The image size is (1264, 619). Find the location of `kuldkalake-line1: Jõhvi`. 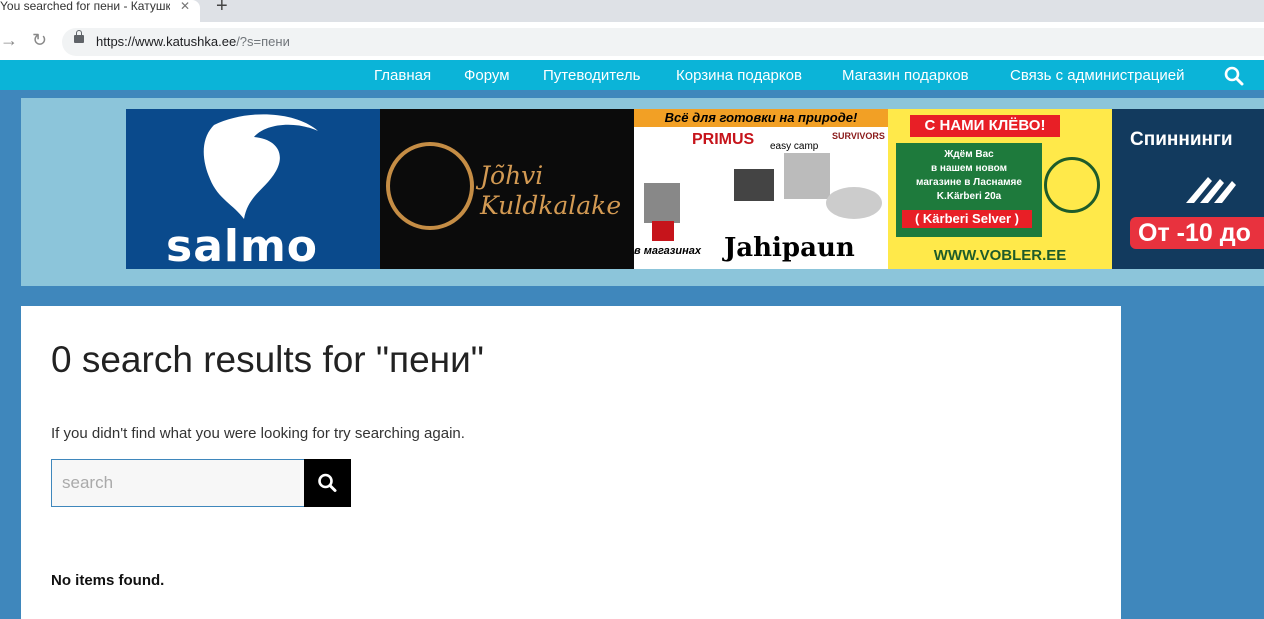

kuldkalake-line1: Jõhvi is located at coordinates (512, 175).